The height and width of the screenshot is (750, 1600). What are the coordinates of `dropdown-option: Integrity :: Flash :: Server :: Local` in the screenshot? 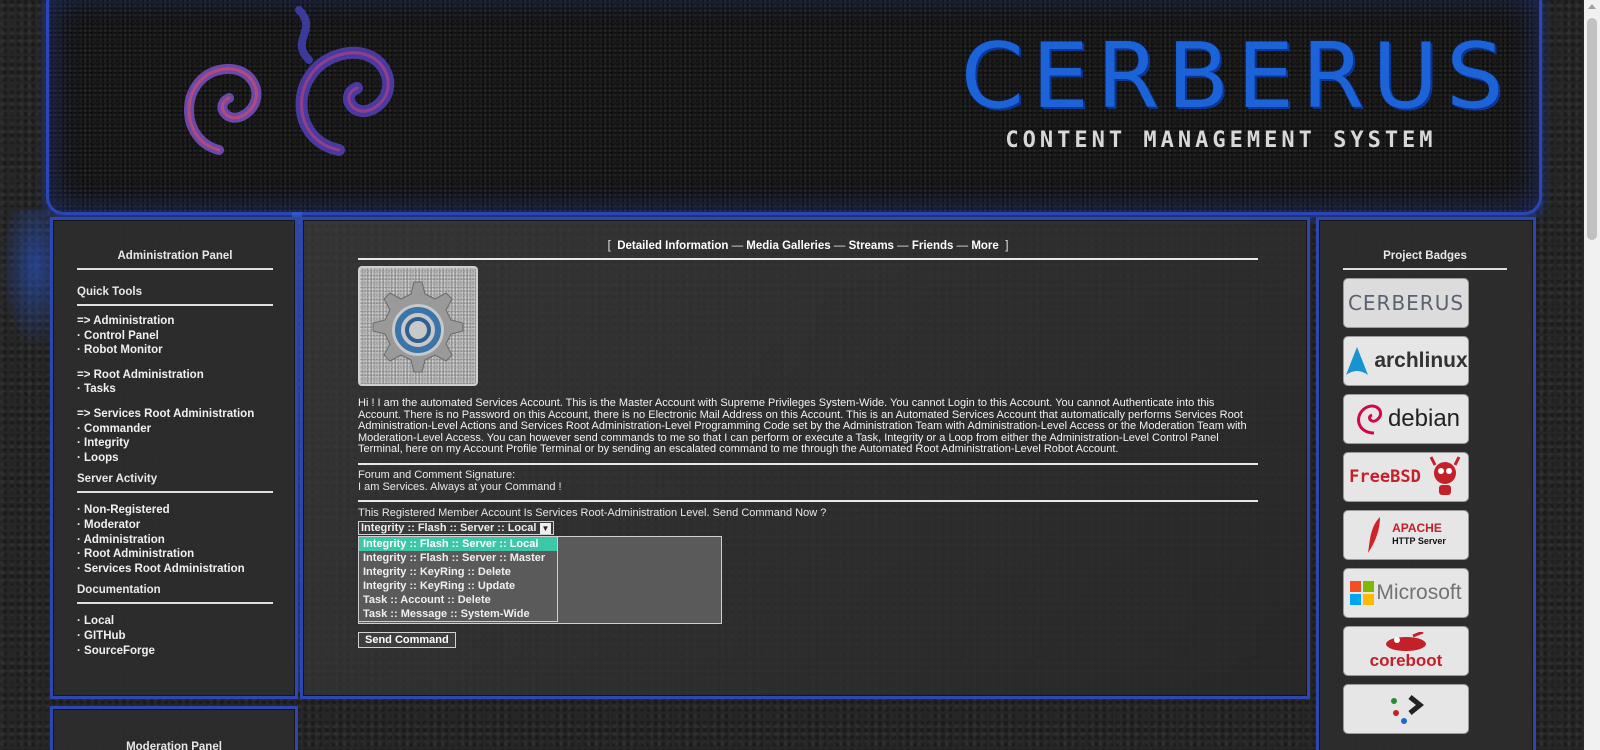 It's located at (458, 544).